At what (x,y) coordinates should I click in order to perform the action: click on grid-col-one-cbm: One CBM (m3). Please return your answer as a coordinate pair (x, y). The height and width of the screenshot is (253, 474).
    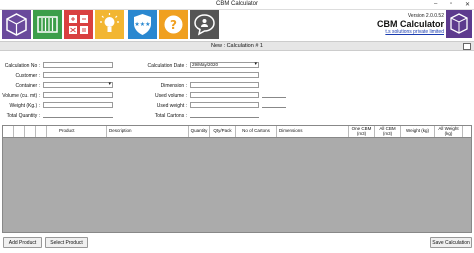
    Looking at the image, I should click on (362, 131).